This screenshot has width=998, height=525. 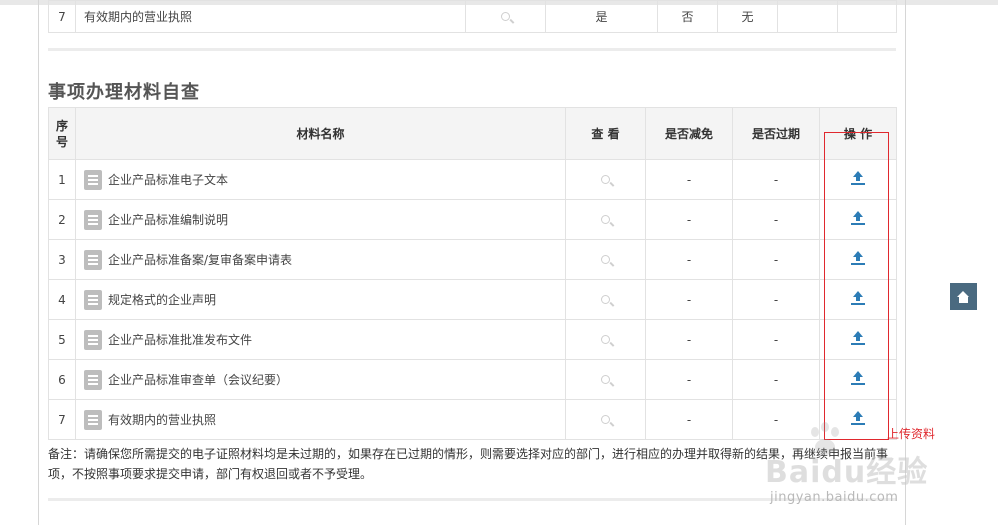 What do you see at coordinates (62, 339) in the screenshot?
I see `row-index: 5` at bounding box center [62, 339].